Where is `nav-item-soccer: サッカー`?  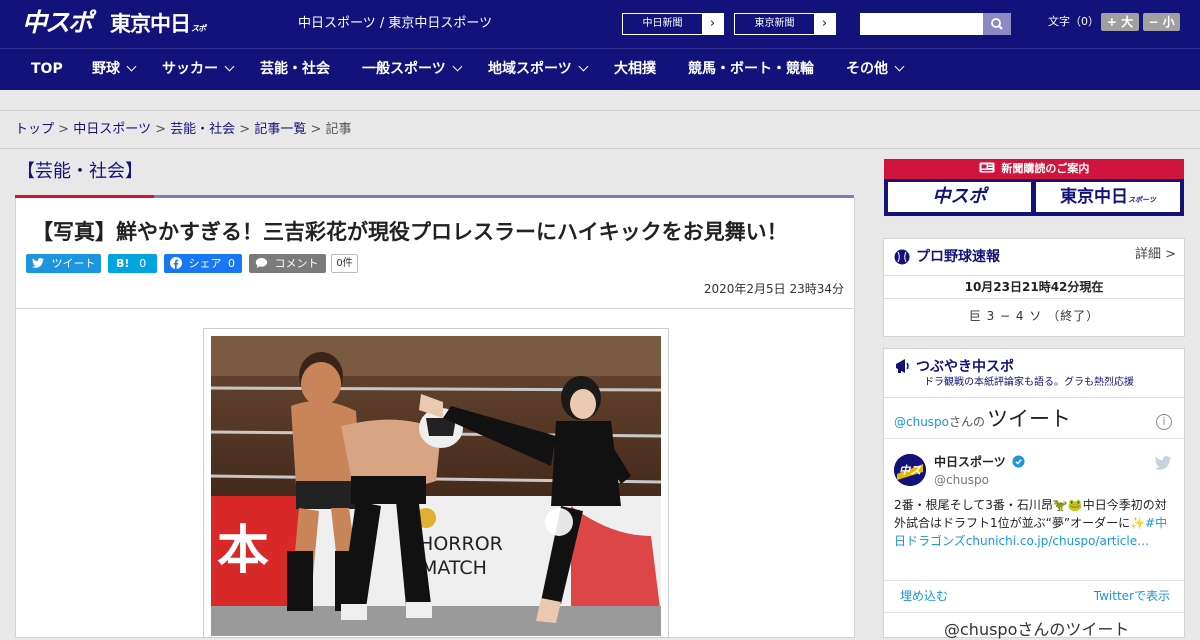
nav-item-soccer: サッカー is located at coordinates (198, 69).